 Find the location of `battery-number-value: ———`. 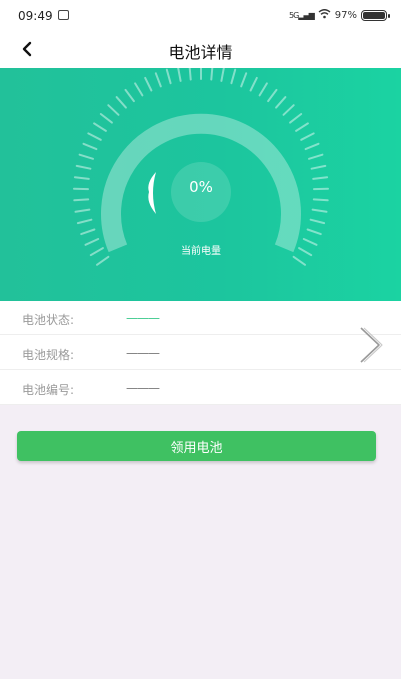

battery-number-value: ——— is located at coordinates (143, 388).